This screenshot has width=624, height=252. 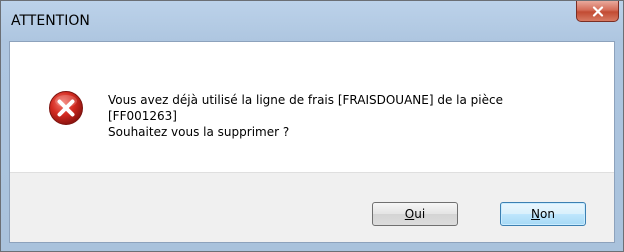 I want to click on message-line-2: [FF001263], so click(x=142, y=116).